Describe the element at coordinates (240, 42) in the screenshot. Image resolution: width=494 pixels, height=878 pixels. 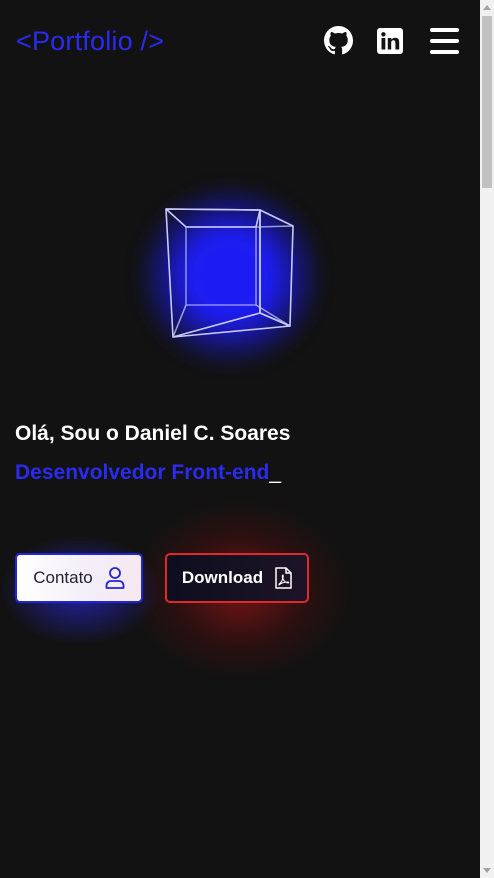
I see `header: <Portfolio />` at that location.